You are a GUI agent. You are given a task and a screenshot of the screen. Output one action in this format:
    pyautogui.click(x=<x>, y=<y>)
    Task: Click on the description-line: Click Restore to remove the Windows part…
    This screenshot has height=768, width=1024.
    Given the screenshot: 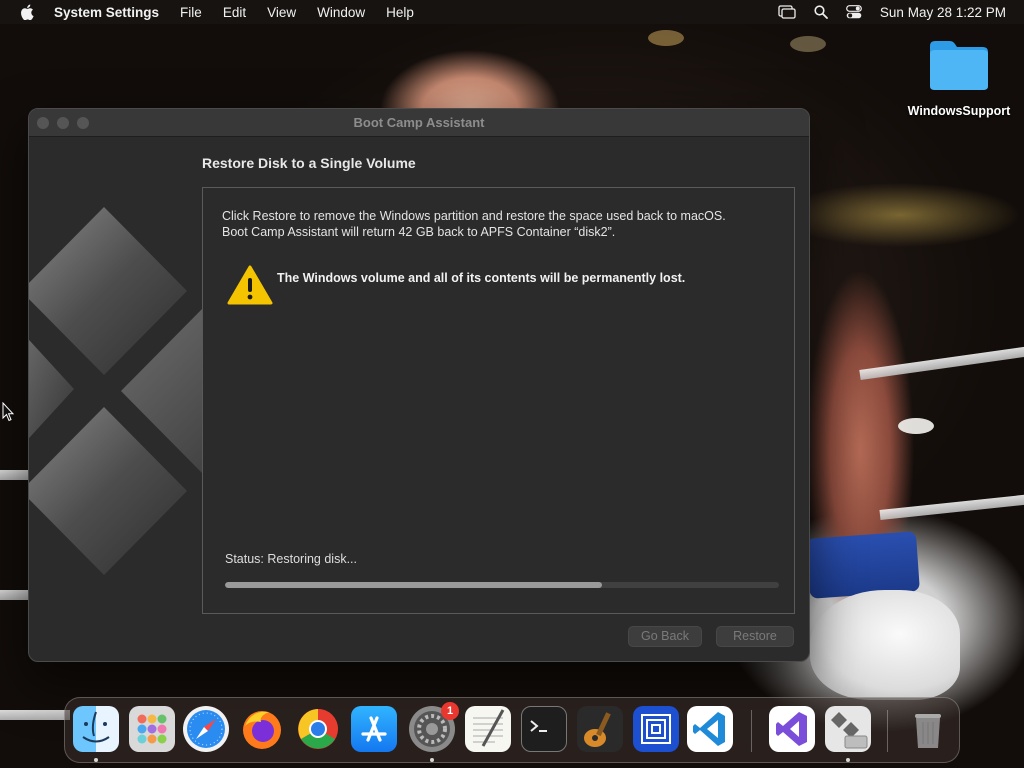 What is the action you would take?
    pyautogui.click(x=474, y=216)
    